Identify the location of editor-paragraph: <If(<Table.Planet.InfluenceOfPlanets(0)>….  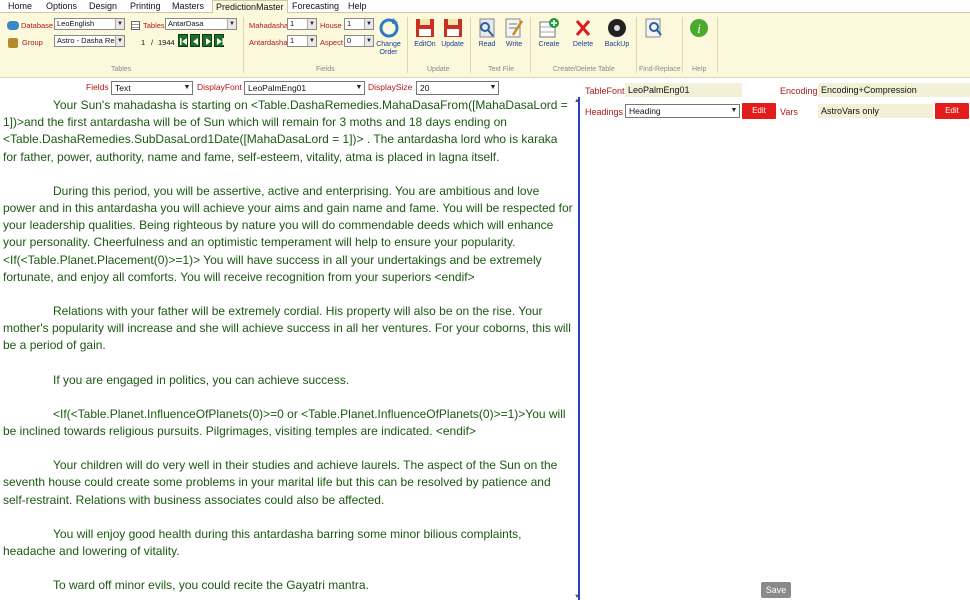
(284, 422).